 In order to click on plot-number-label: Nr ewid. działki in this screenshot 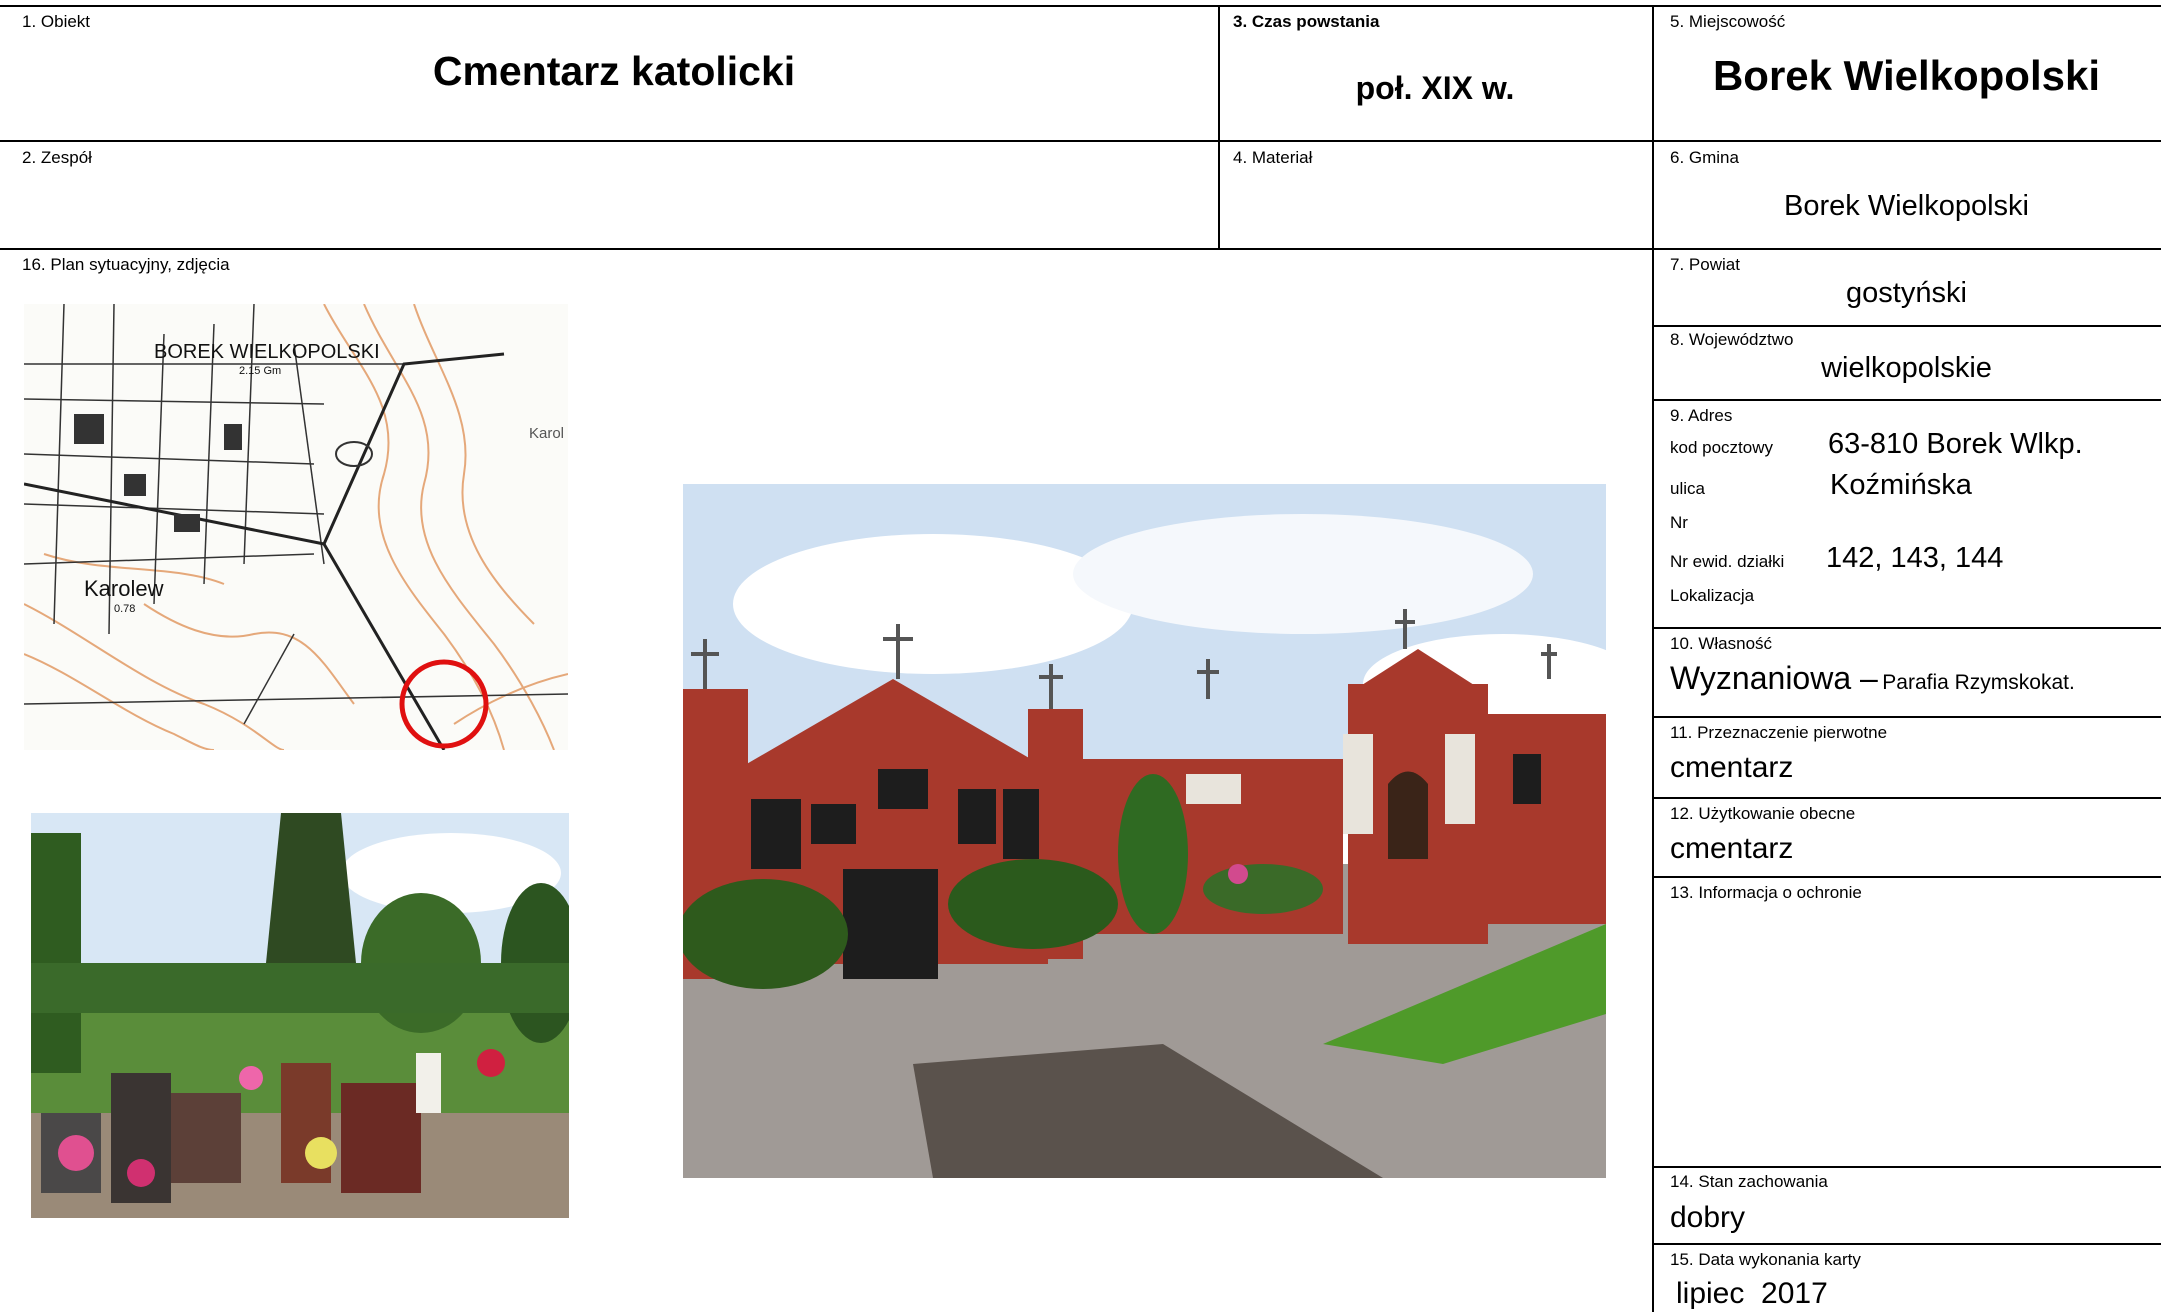, I will do `click(1727, 561)`.